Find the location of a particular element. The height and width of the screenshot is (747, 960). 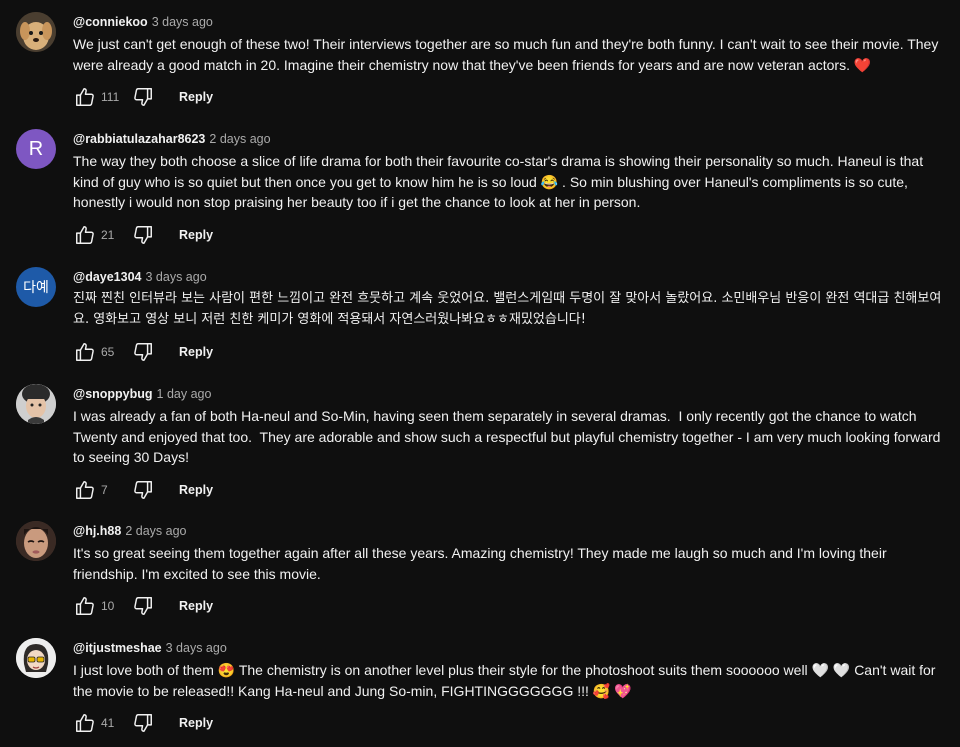

avatar-letter: 다예 is located at coordinates (36, 288).